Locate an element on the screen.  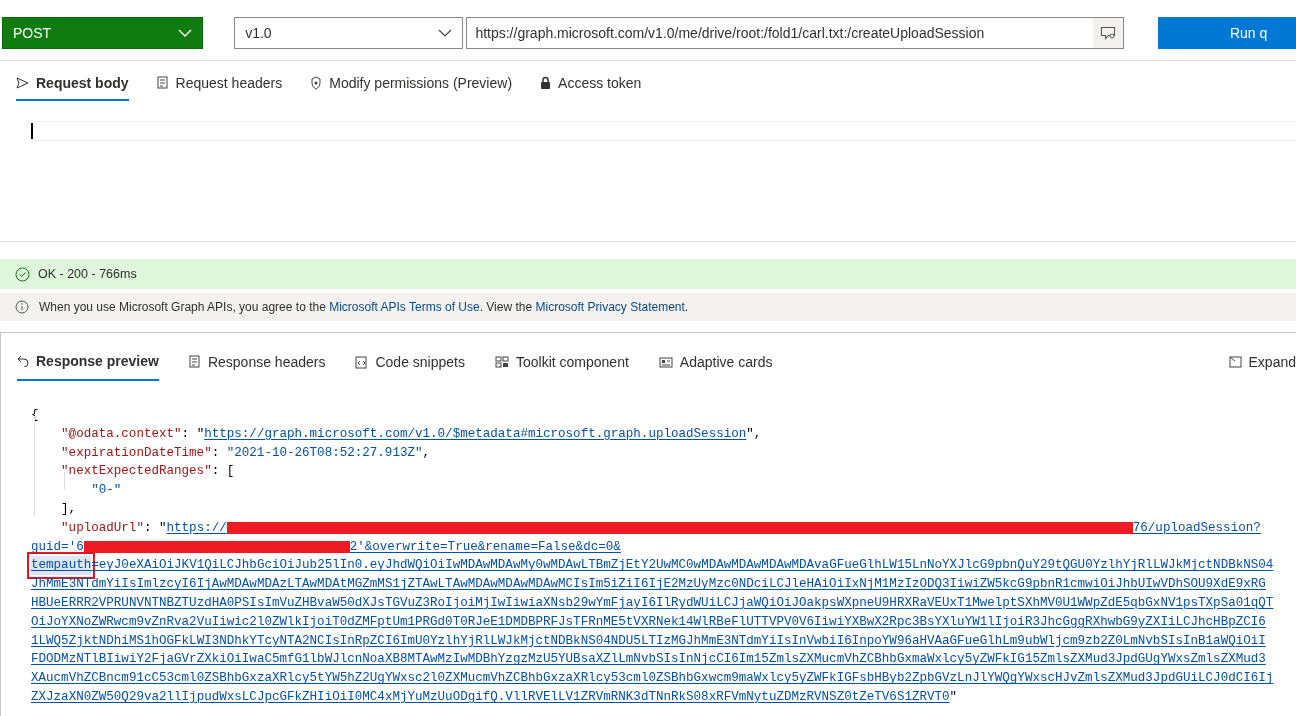
code-punctuation: ], is located at coordinates (69, 509).